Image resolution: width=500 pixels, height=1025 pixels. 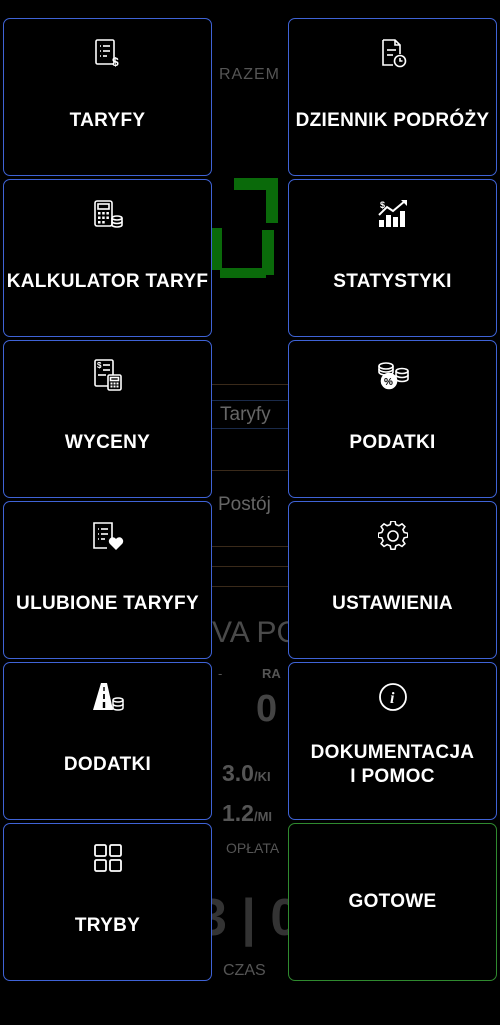 What do you see at coordinates (108, 375) in the screenshot?
I see `quote-calculator-icon: $` at bounding box center [108, 375].